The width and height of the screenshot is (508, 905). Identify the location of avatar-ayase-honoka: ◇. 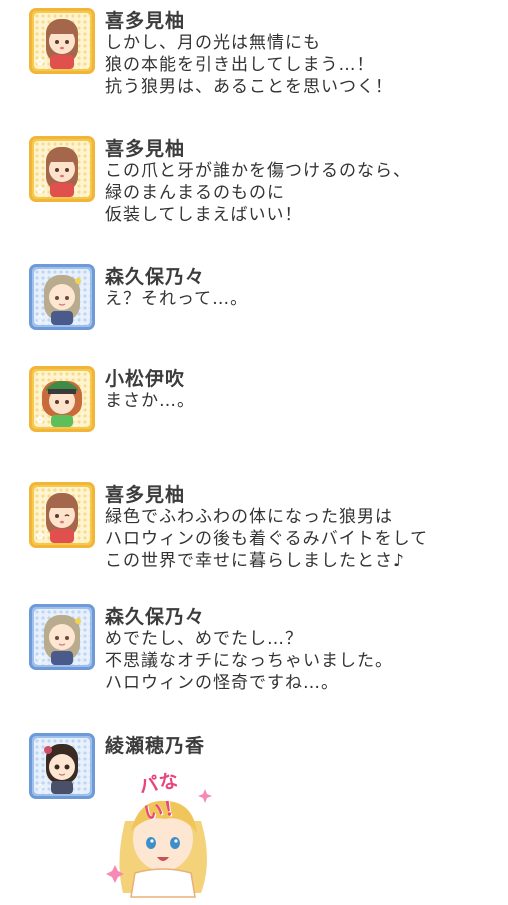
(62, 766).